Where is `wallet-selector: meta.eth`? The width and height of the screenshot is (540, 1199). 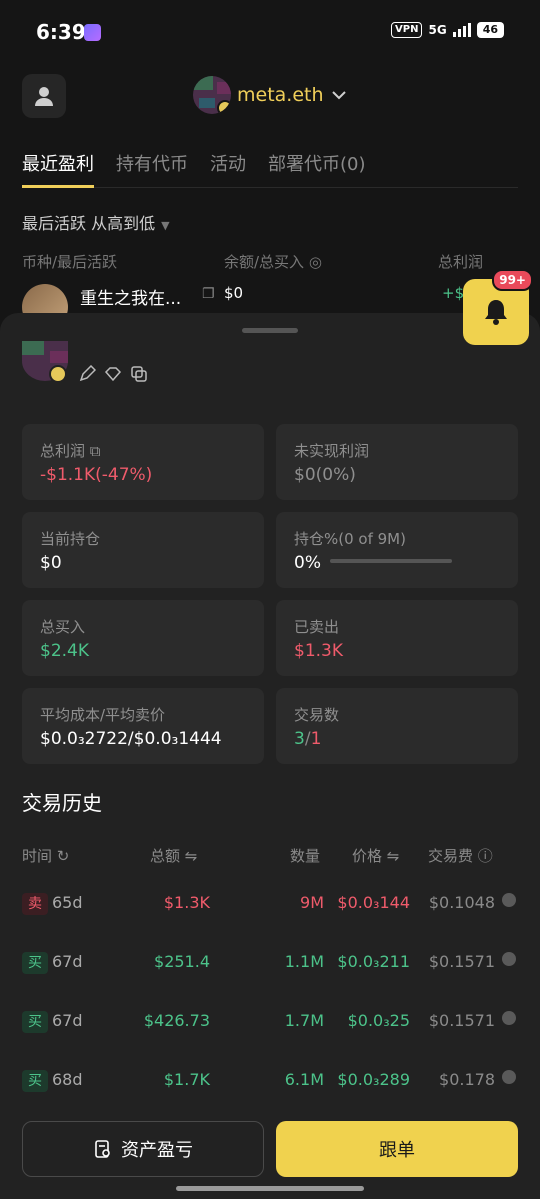
wallet-selector: meta.eth is located at coordinates (270, 95).